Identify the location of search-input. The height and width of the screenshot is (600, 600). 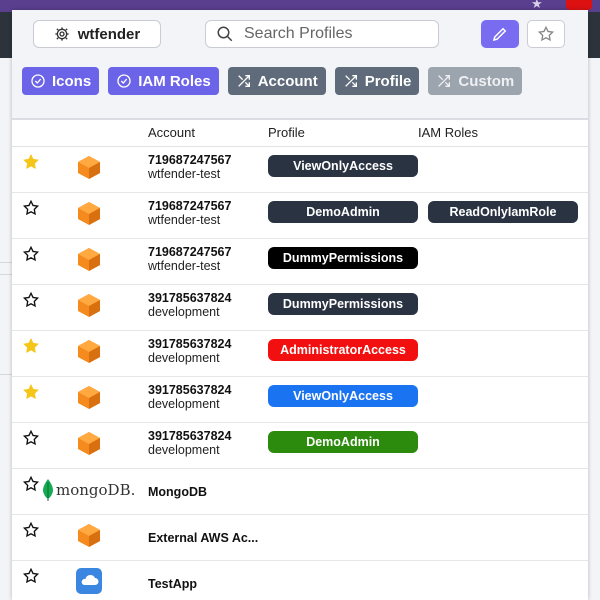
(334, 34).